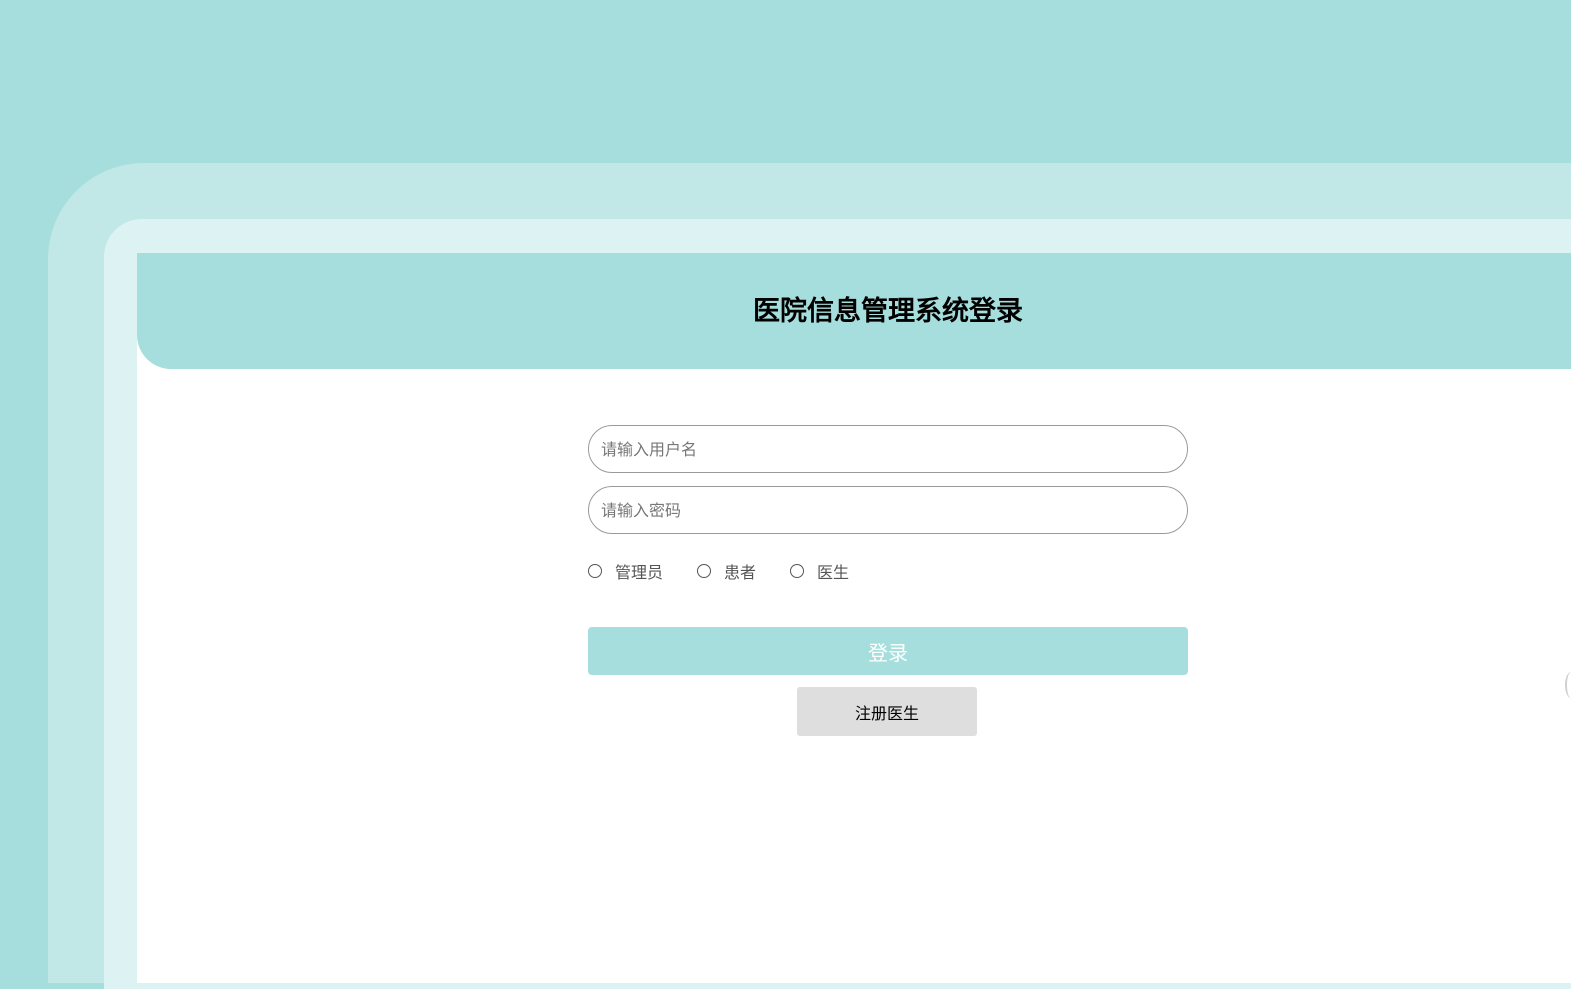  What do you see at coordinates (888, 311) in the screenshot?
I see `page-title: 医院信息管理系统登录` at bounding box center [888, 311].